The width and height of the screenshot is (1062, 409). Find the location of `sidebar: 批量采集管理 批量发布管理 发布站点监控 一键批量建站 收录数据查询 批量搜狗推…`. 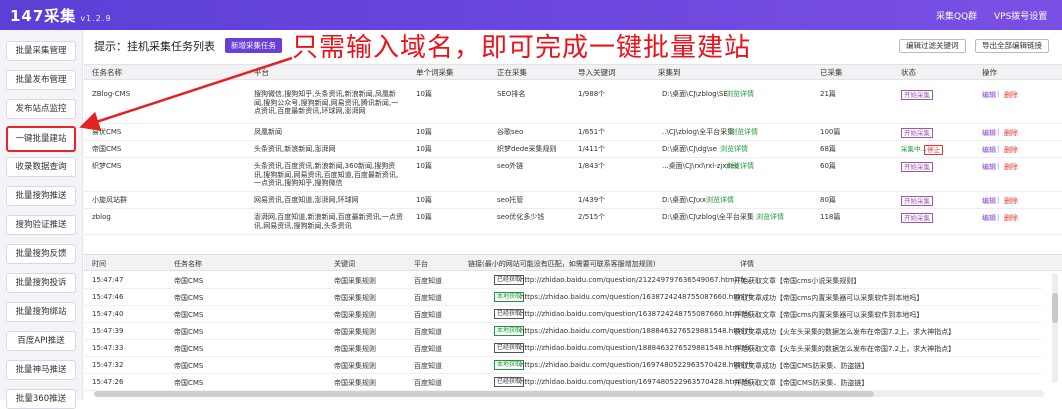

sidebar: 批量采集管理 批量发布管理 发布站点监控 一键批量建站 收录数据查询 批量搜狗推… is located at coordinates (41, 219).